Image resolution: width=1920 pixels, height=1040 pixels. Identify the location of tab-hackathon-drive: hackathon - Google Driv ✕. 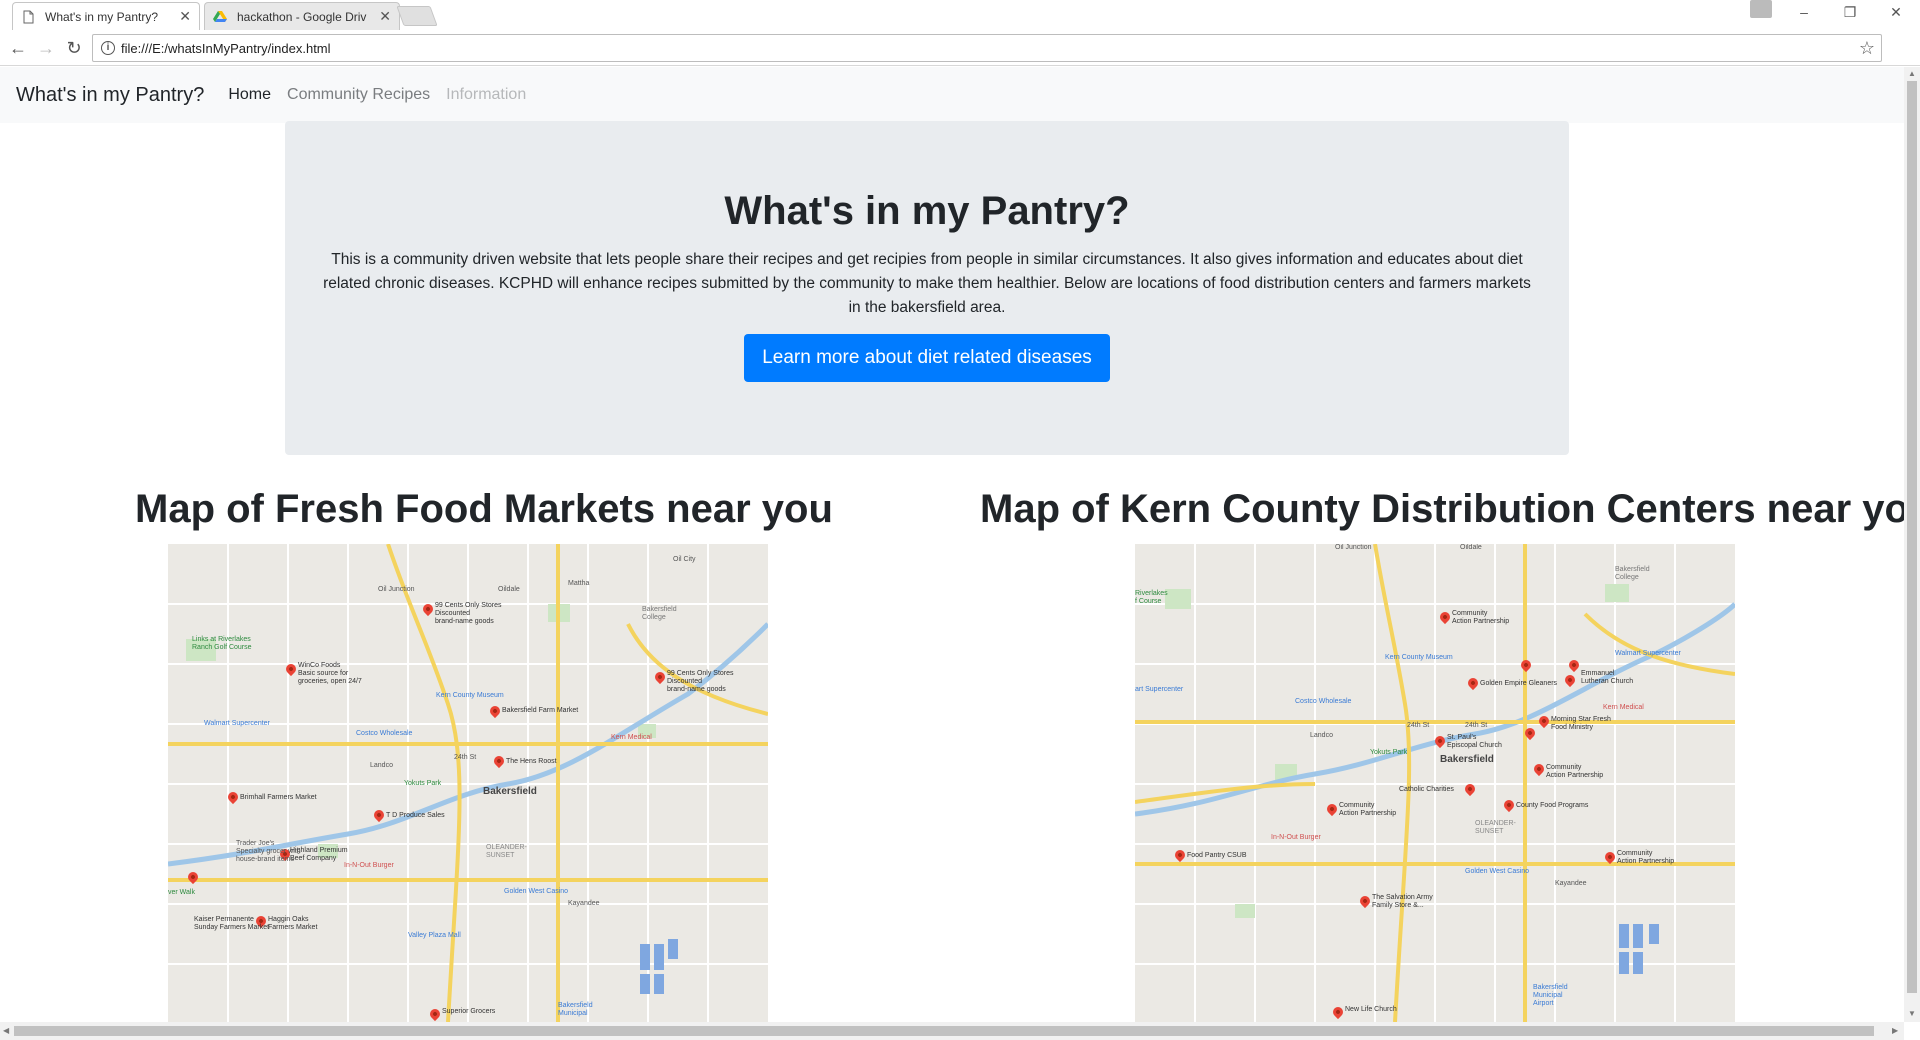
(302, 16).